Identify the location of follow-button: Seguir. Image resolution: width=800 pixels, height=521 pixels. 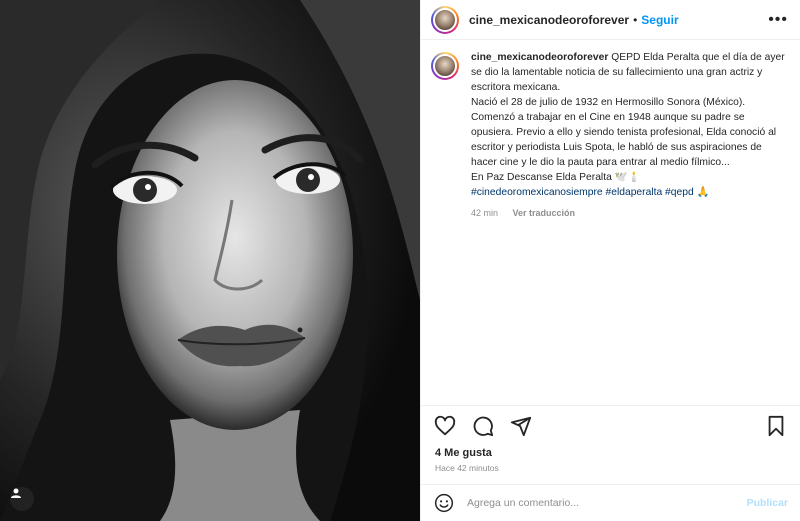
(659, 20).